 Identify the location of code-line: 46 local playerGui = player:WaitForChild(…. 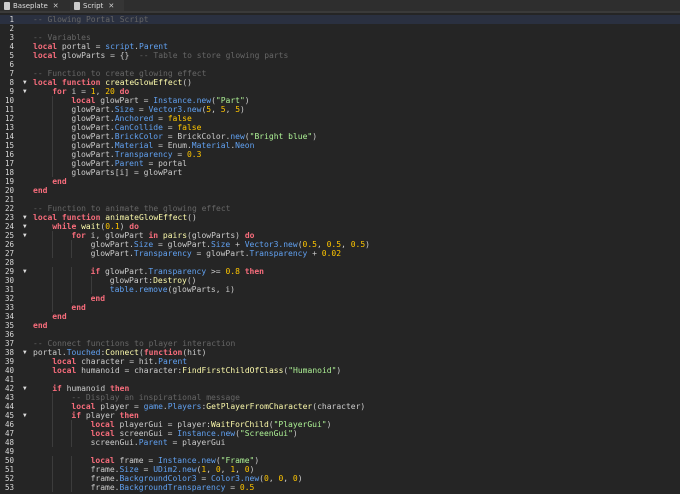
(340, 424).